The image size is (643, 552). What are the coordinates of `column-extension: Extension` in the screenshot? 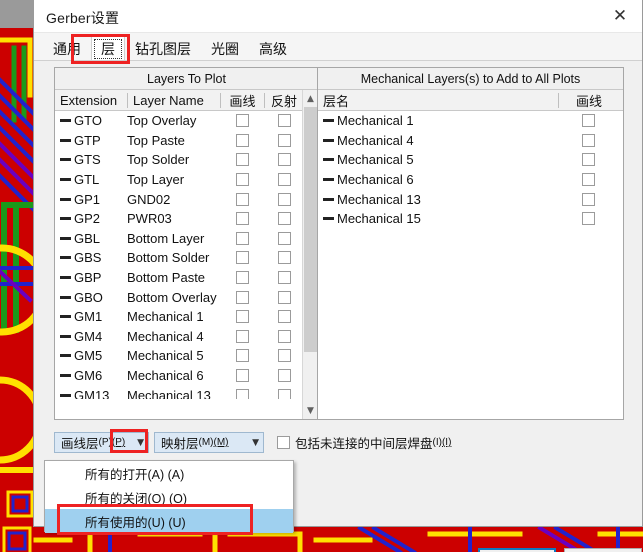 It's located at (91, 100).